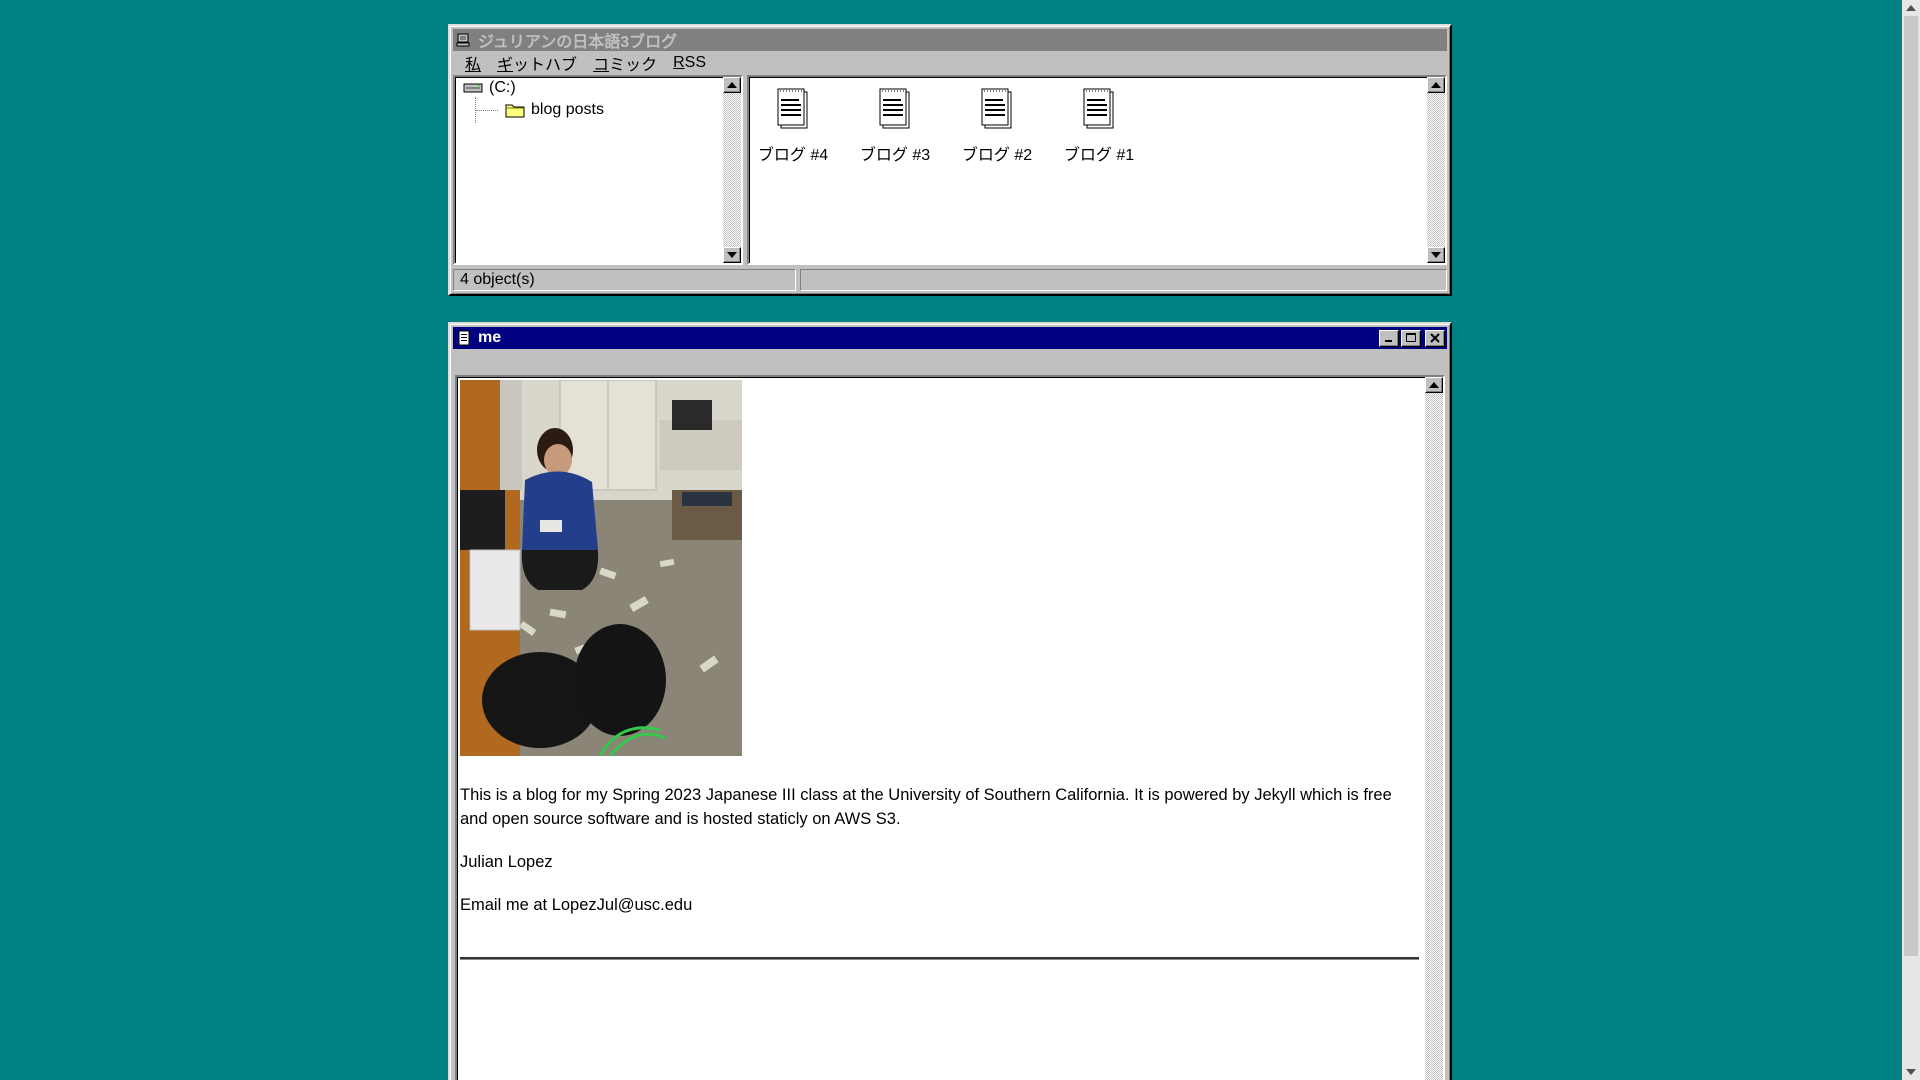 The width and height of the screenshot is (1920, 1080). I want to click on file-item-blog-1: ブログ #1, so click(1099, 126).